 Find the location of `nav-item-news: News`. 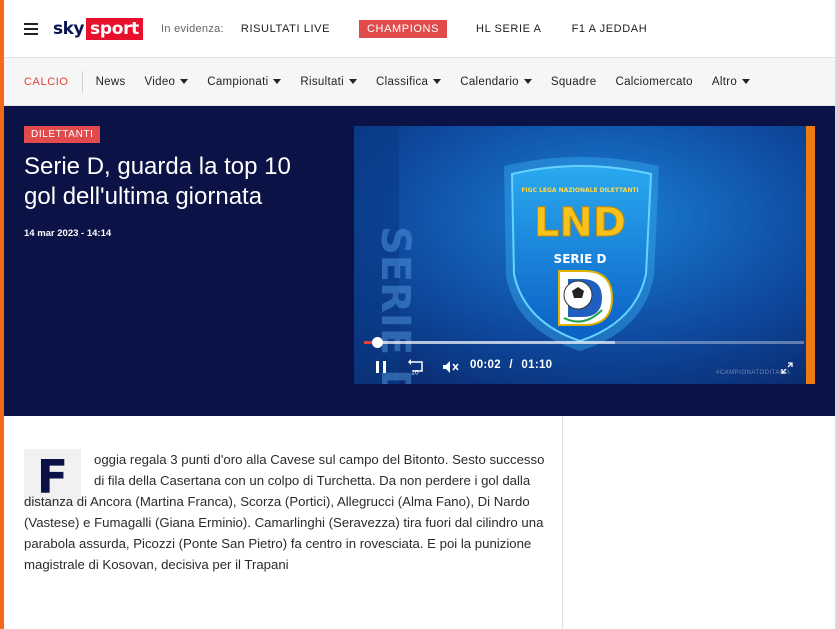

nav-item-news: News is located at coordinates (111, 82).